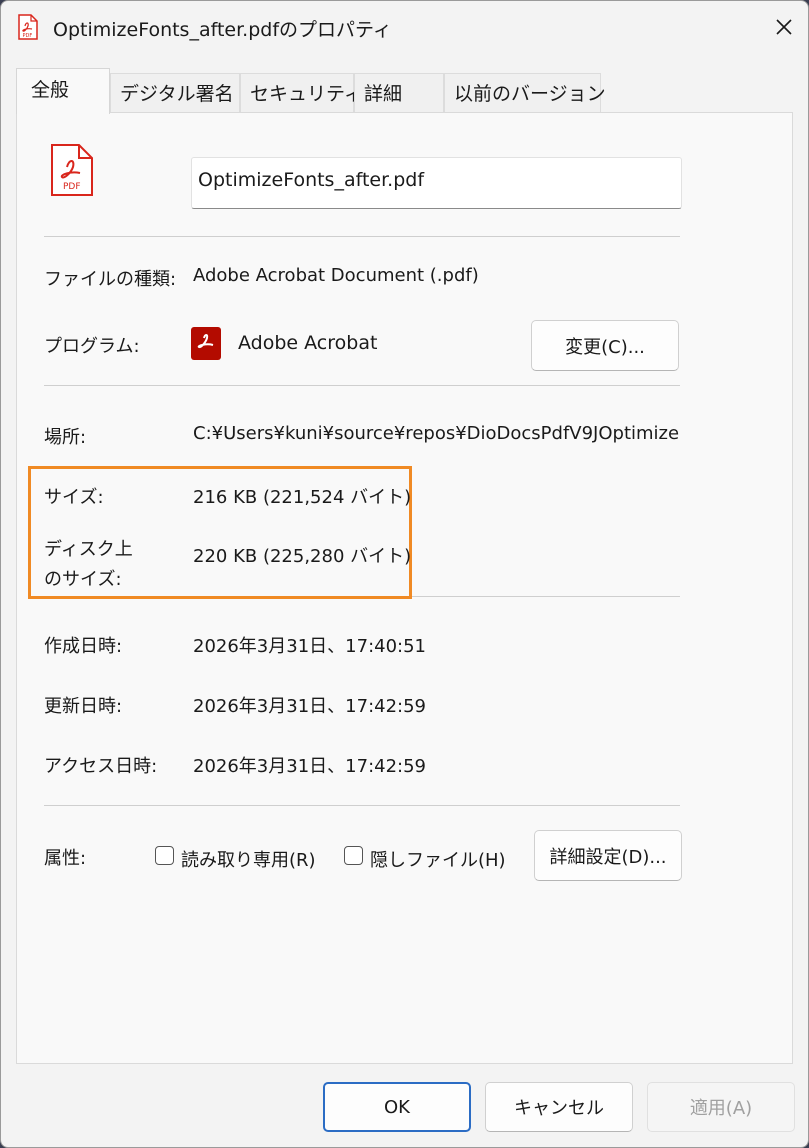 The height and width of the screenshot is (1148, 809). Describe the element at coordinates (336, 275) in the screenshot. I see `file-type-value: Adobe Acrobat Document (.pdf)` at that location.